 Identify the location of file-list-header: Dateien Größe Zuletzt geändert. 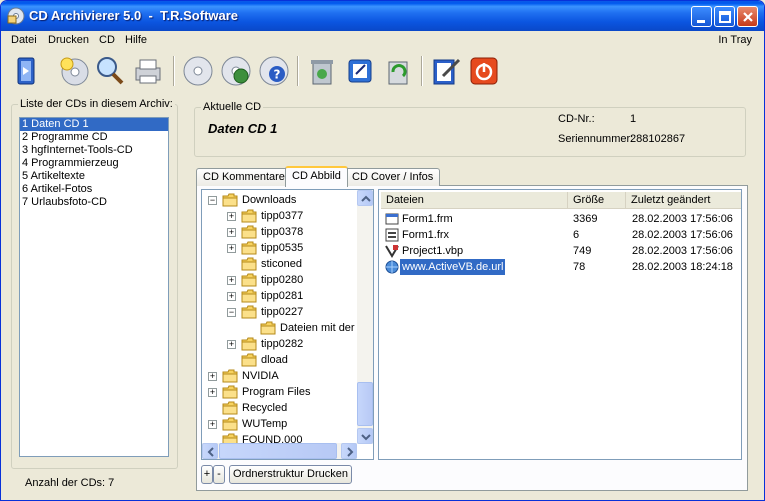
(561, 200).